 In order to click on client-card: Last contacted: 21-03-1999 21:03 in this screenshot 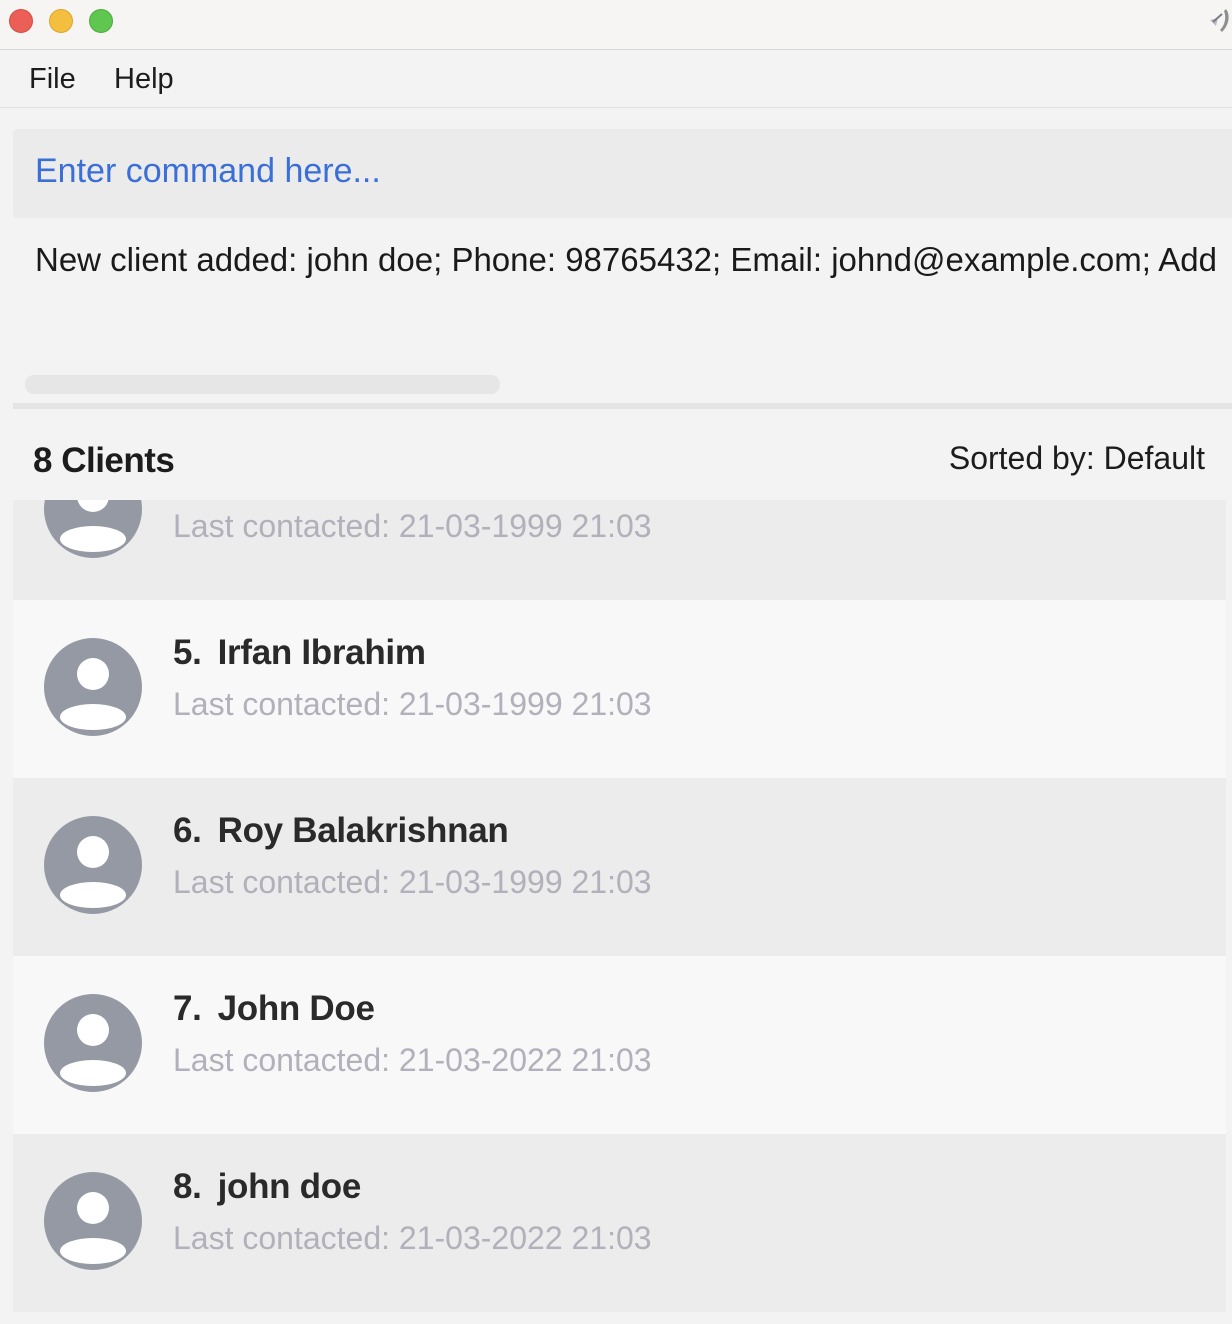, I will do `click(619, 550)`.